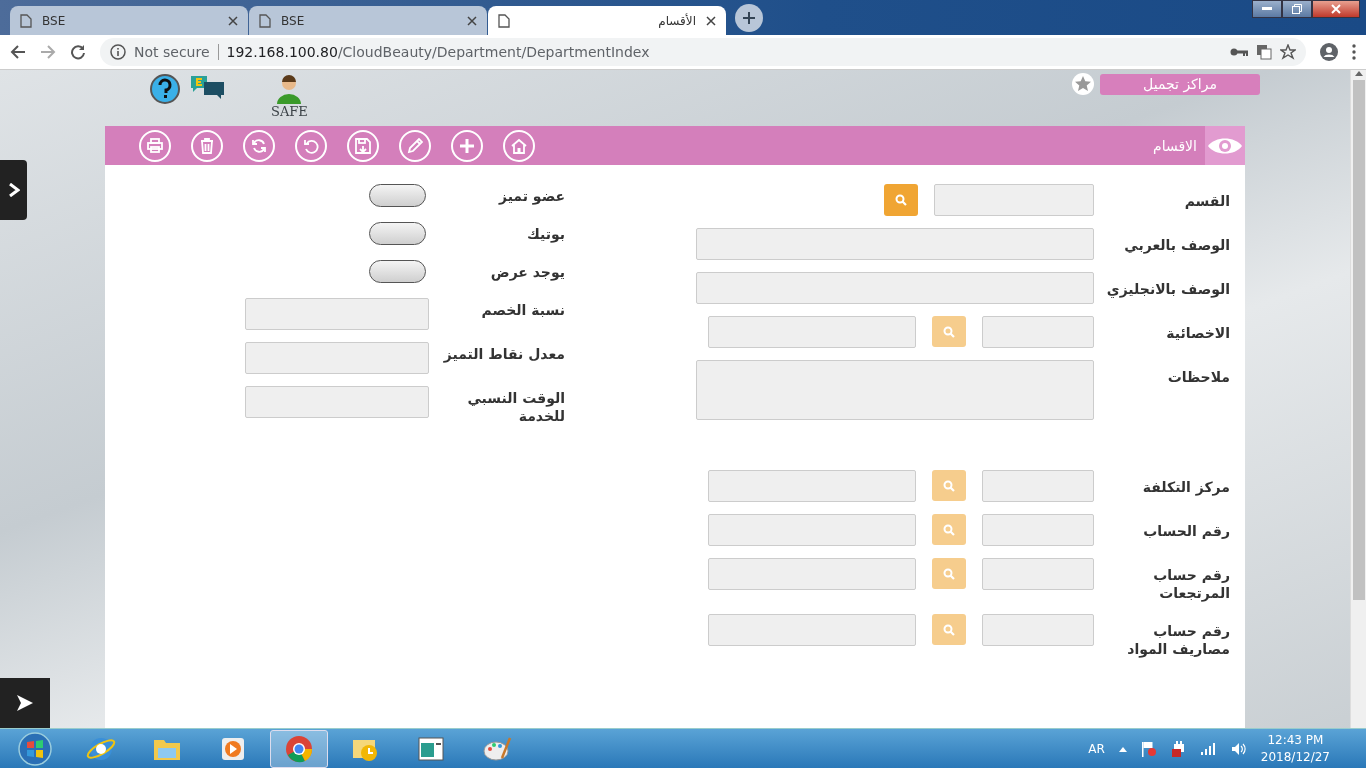 The height and width of the screenshot is (768, 1366). I want to click on undo-icon, so click(311, 145).